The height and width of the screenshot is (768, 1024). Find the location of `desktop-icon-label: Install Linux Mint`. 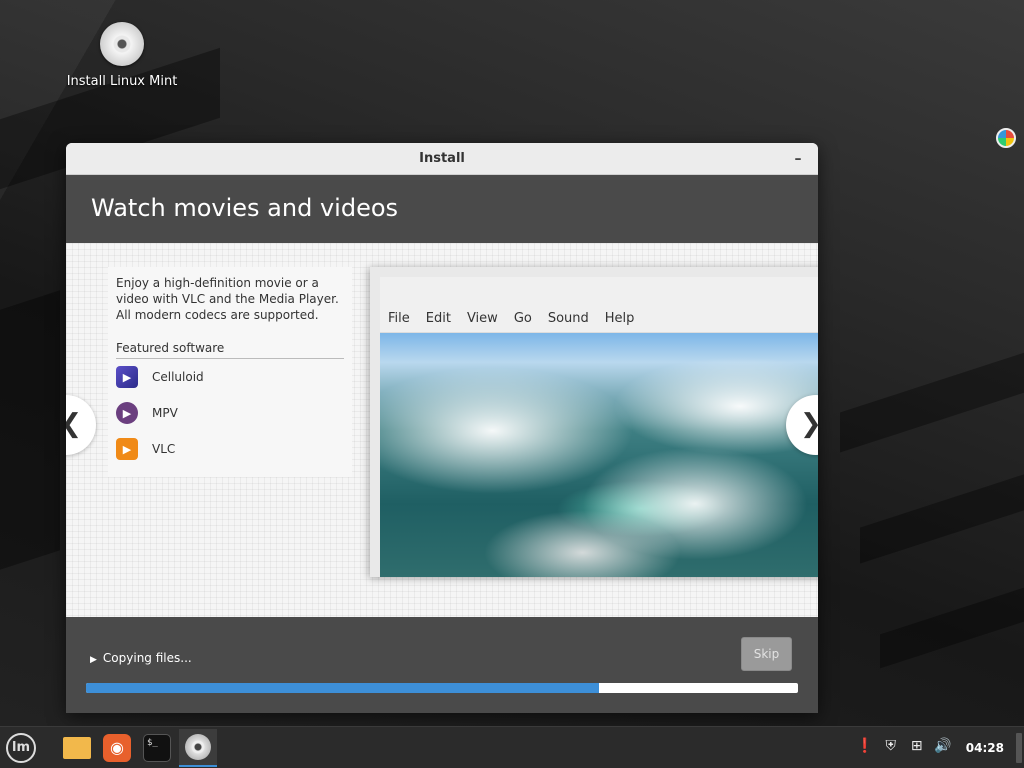

desktop-icon-label: Install Linux Mint is located at coordinates (122, 81).